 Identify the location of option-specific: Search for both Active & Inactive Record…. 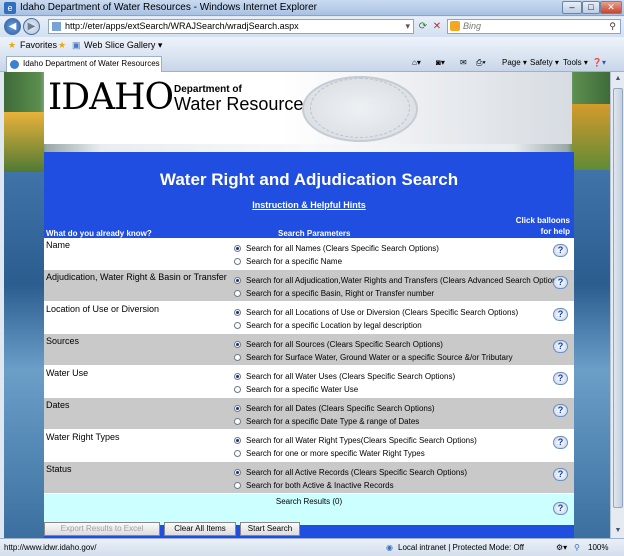
(403, 485).